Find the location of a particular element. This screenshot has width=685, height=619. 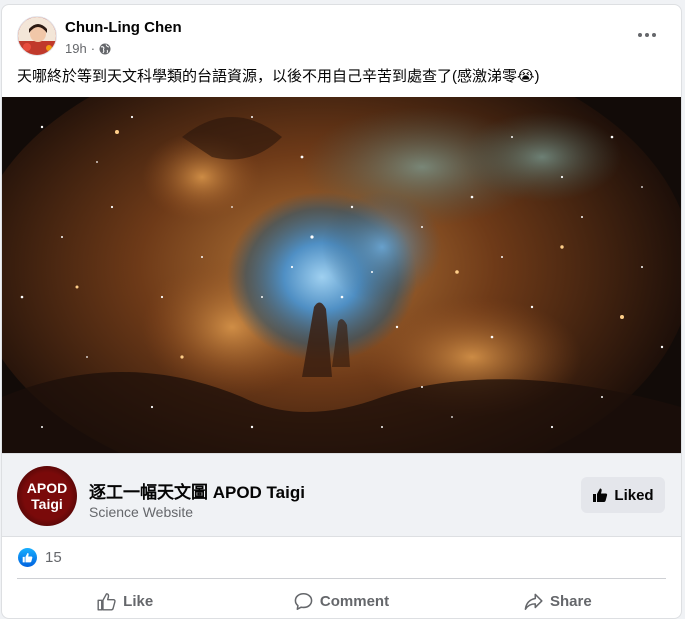

post-actions: Like Comment Share is located at coordinates (341, 600).